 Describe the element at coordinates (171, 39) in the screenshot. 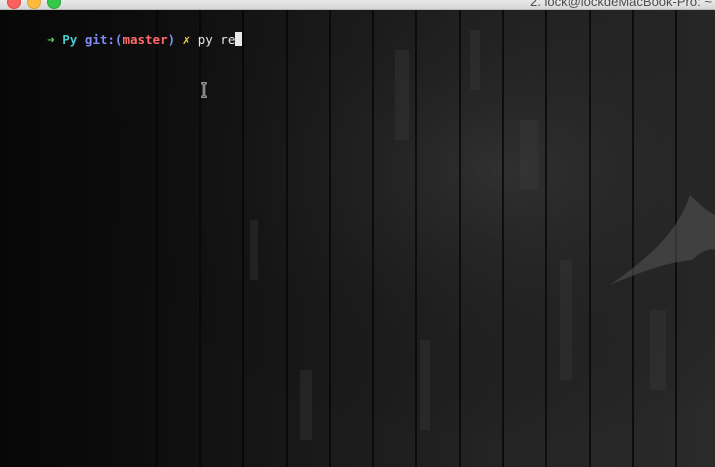

I see `git-close: )` at that location.